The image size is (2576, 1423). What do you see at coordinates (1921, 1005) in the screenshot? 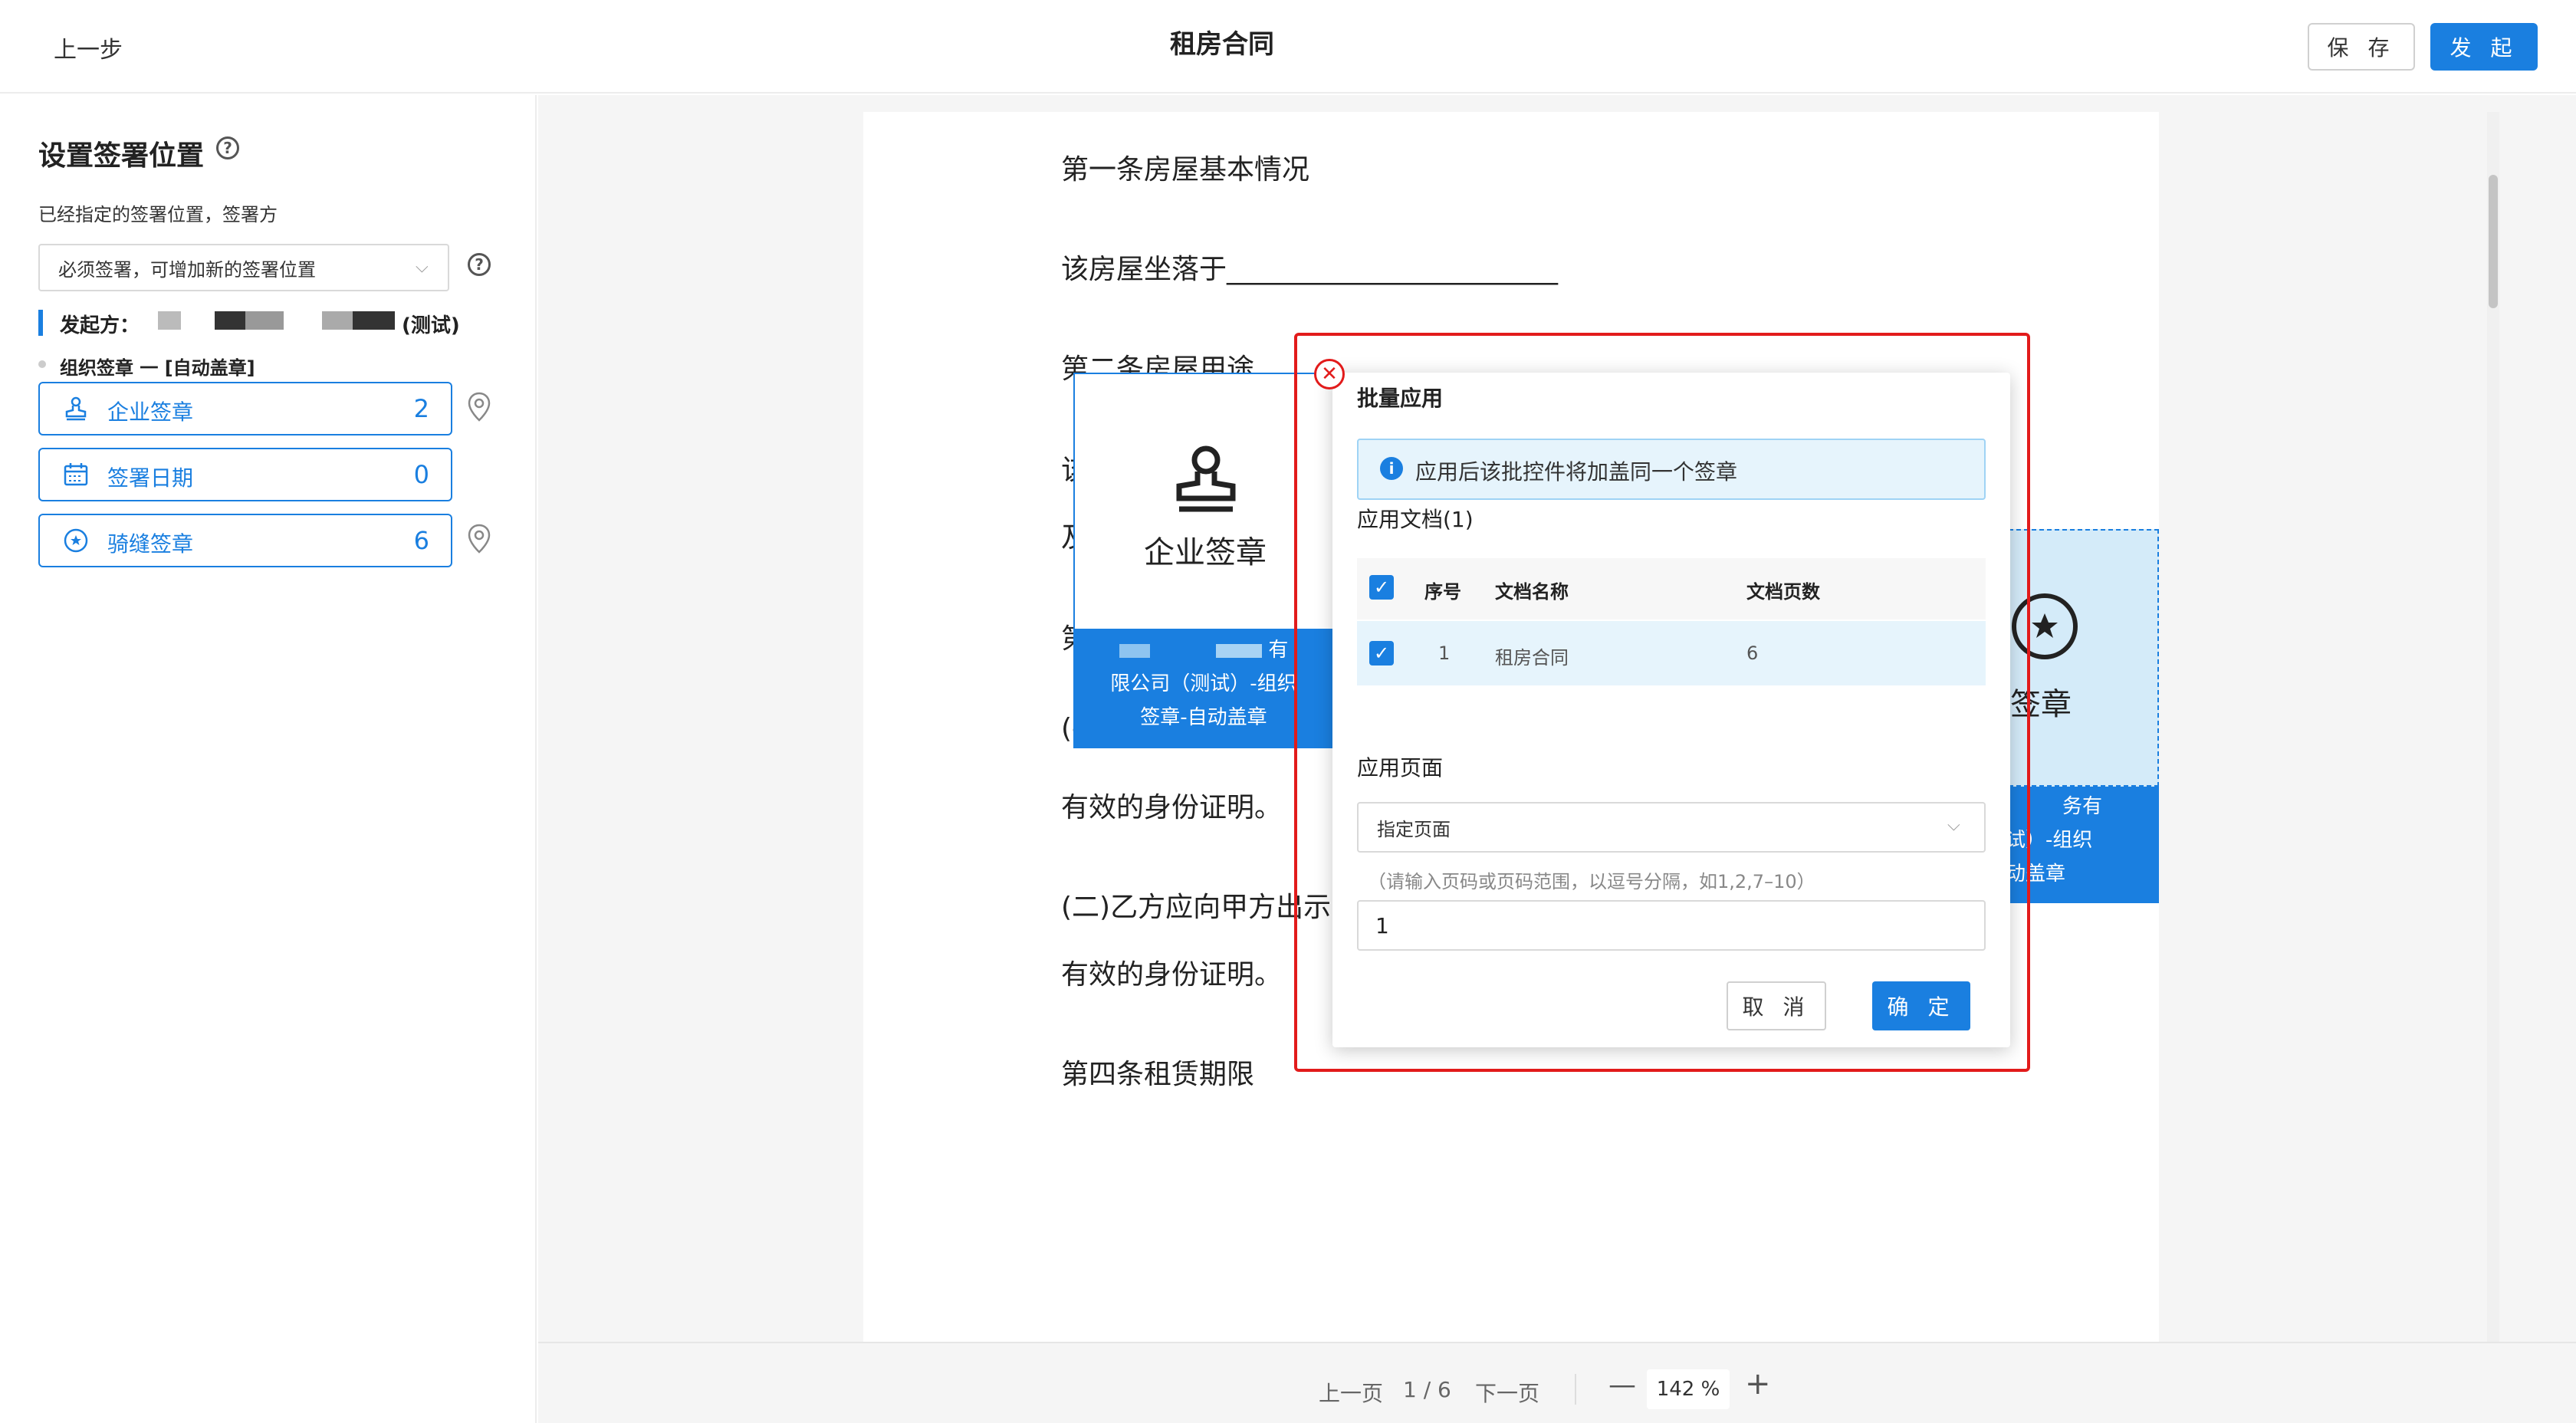
I see `confirm-button: 确 定` at bounding box center [1921, 1005].